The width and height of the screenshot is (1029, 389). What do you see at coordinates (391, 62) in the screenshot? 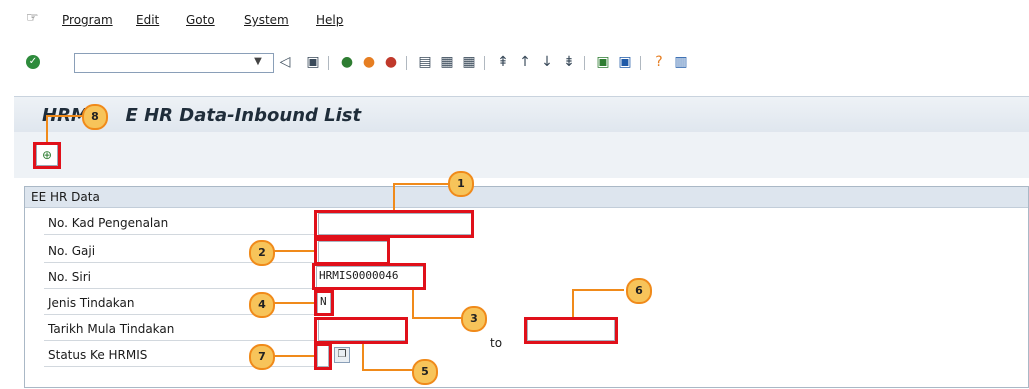
I see `cancel-icon: ●` at bounding box center [391, 62].